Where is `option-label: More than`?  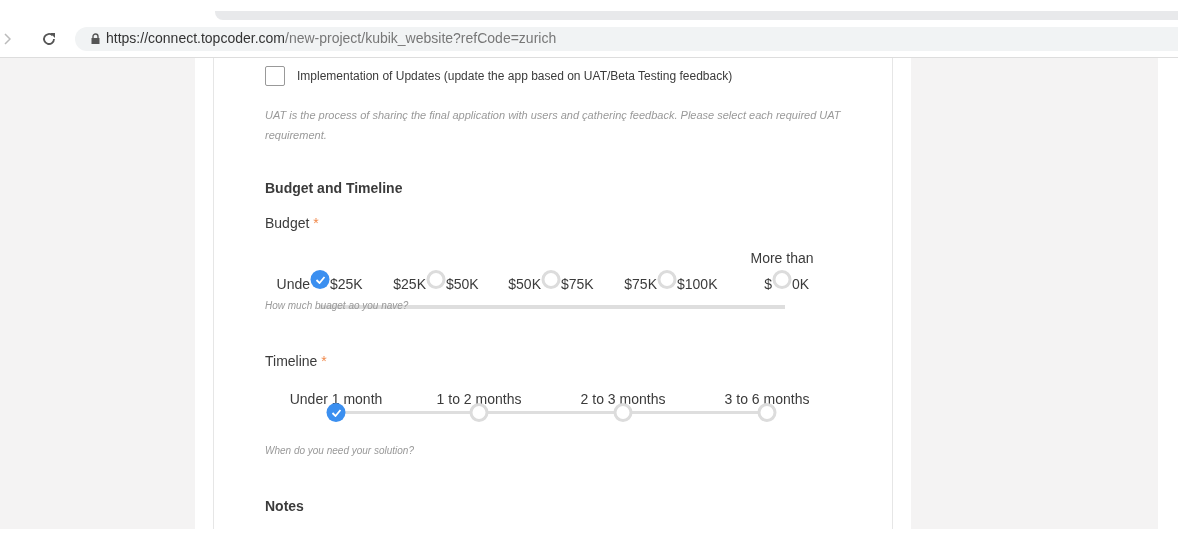 option-label: More than is located at coordinates (782, 258).